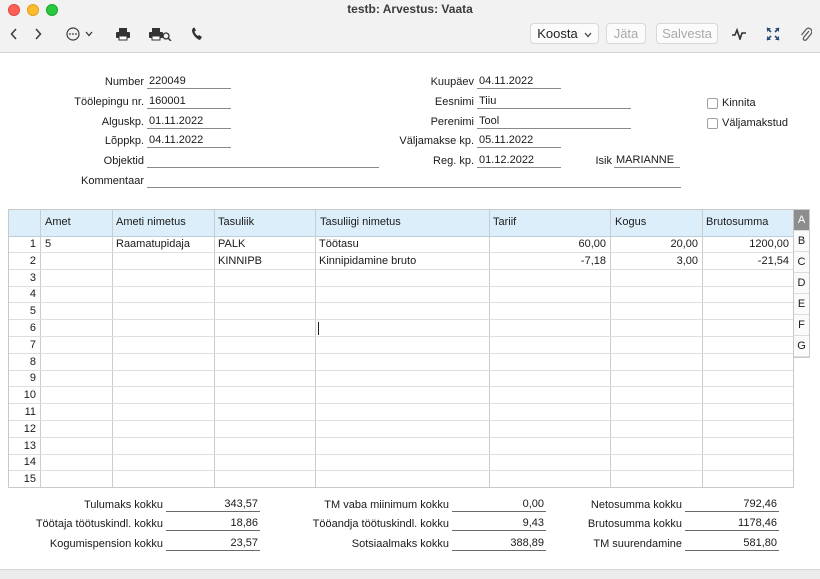 This screenshot has height=579, width=820. I want to click on regkp-field: 01.12.2022, so click(519, 161).